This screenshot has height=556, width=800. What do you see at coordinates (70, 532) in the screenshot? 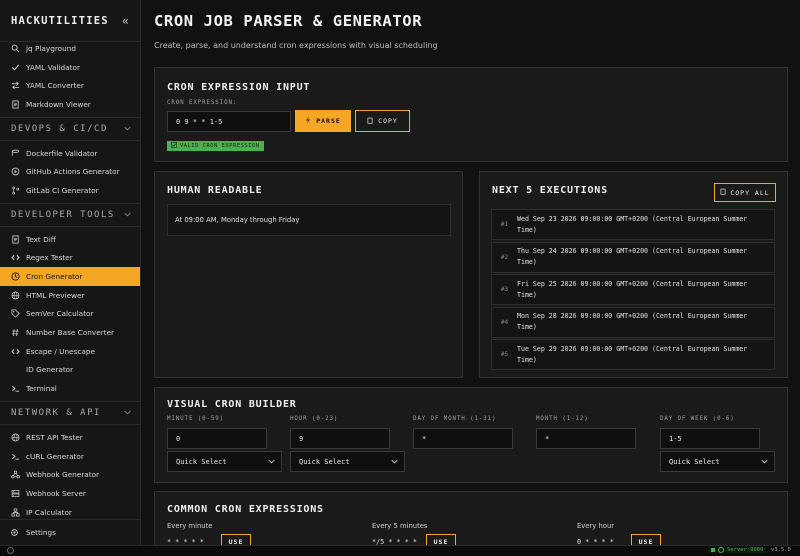
I see `sidebar-item-settings: Settings` at bounding box center [70, 532].